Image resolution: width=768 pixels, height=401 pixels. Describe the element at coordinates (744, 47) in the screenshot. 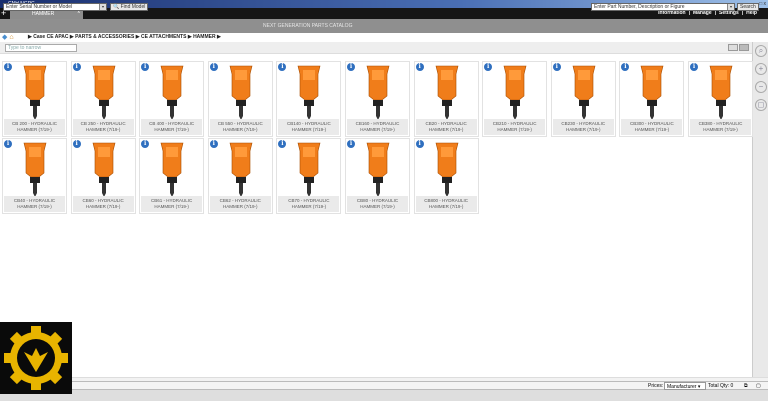

I see `grid-view-button` at that location.